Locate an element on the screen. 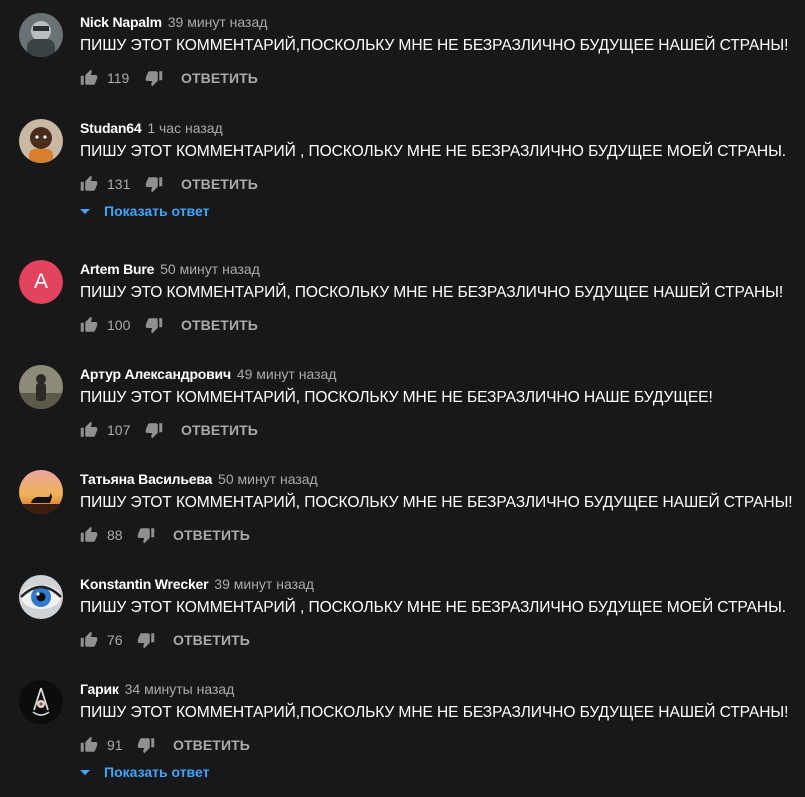 The width and height of the screenshot is (805, 797). comment-header: Konstantin Wrecker 39 минут назад is located at coordinates (197, 584).